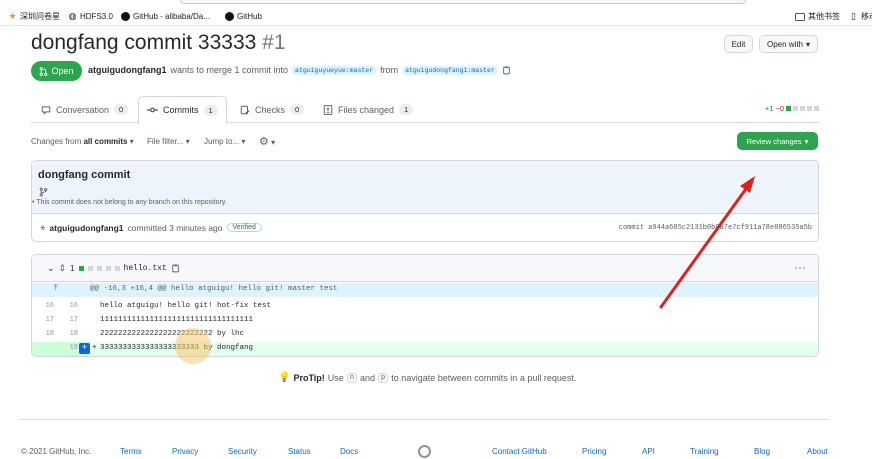 This screenshot has height=459, width=872. I want to click on arrow-head, so click(747, 184).